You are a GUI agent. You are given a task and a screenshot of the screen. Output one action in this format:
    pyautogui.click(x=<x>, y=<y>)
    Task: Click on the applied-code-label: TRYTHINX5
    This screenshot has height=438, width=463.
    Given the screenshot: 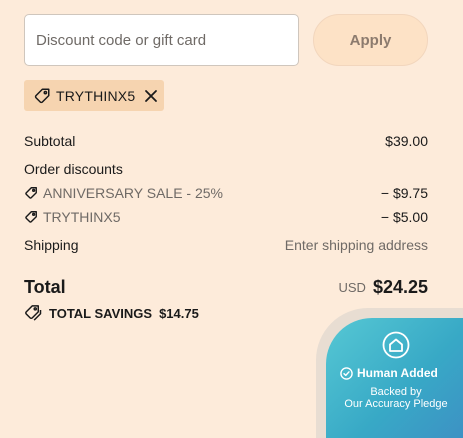 What is the action you would take?
    pyautogui.click(x=96, y=95)
    